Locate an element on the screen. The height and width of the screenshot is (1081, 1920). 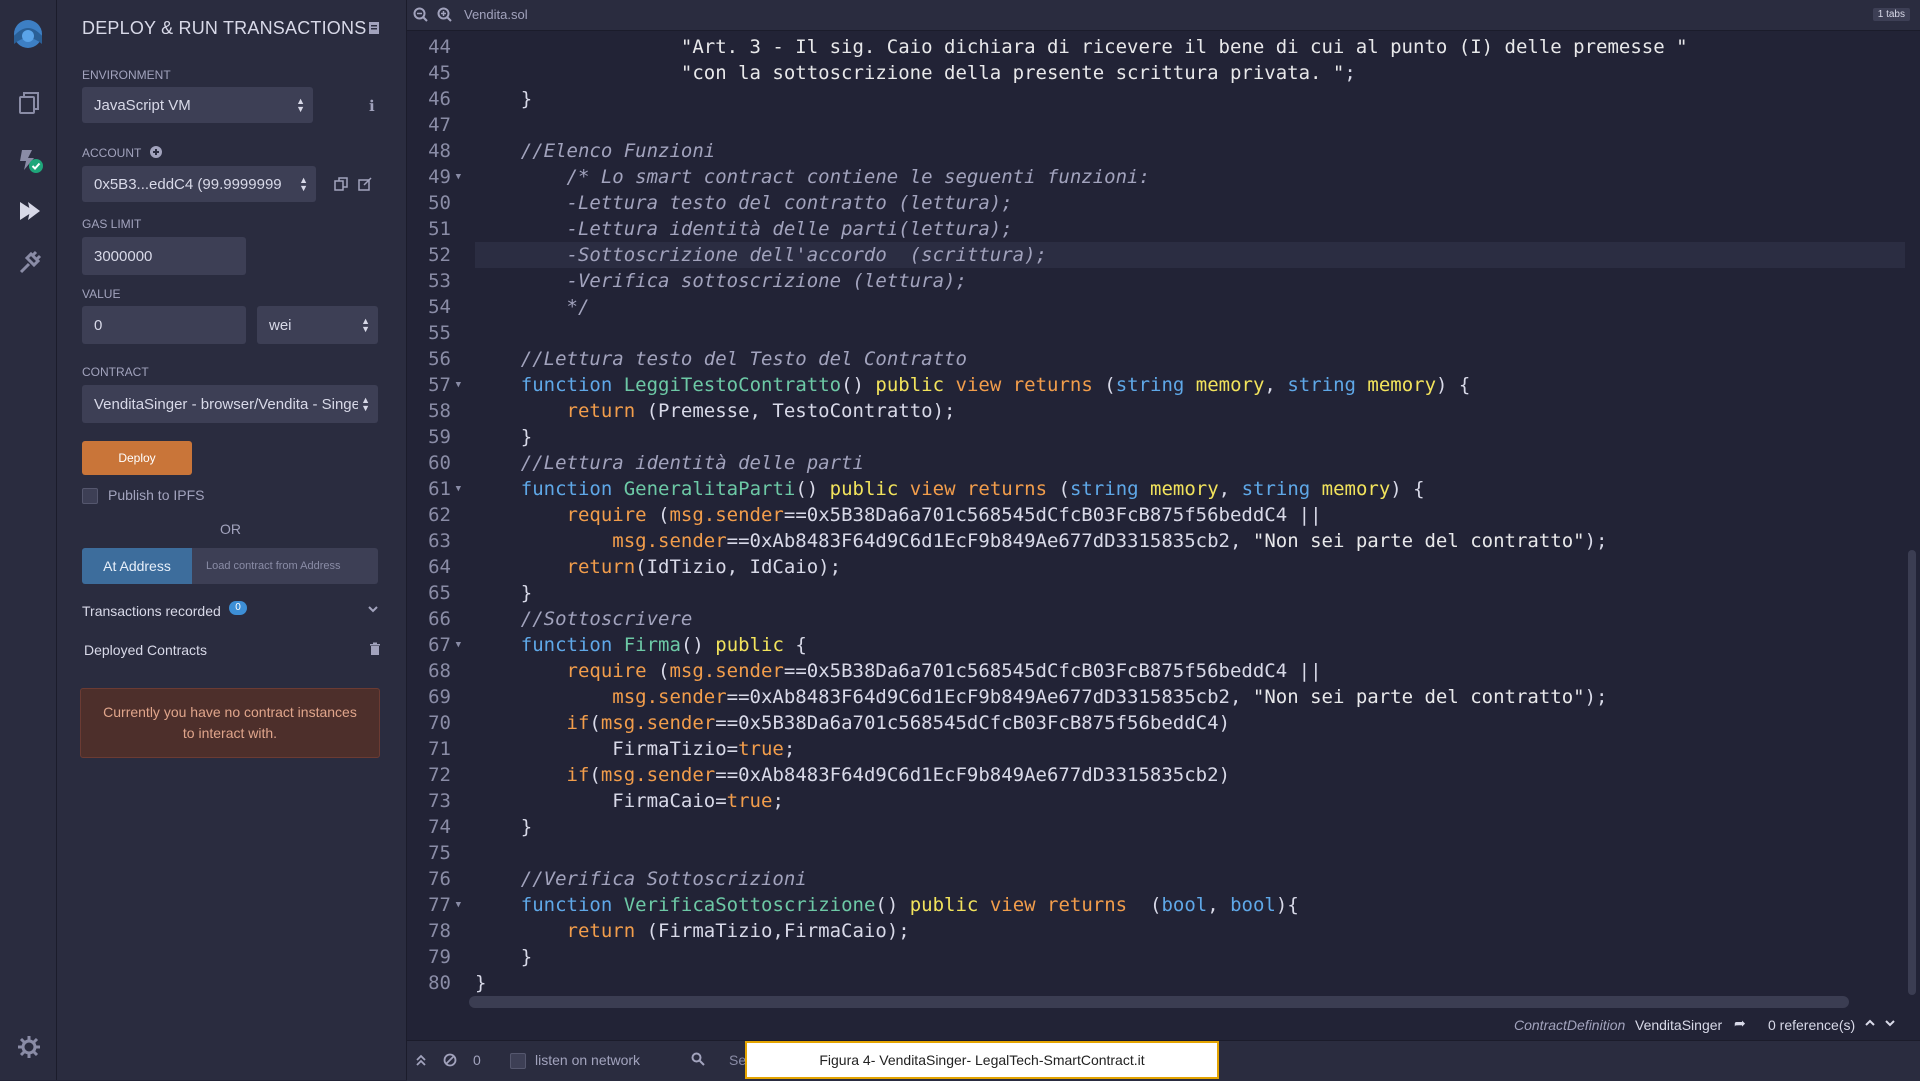
code-line: //Lettura identità delle parti is located at coordinates (1190, 463).